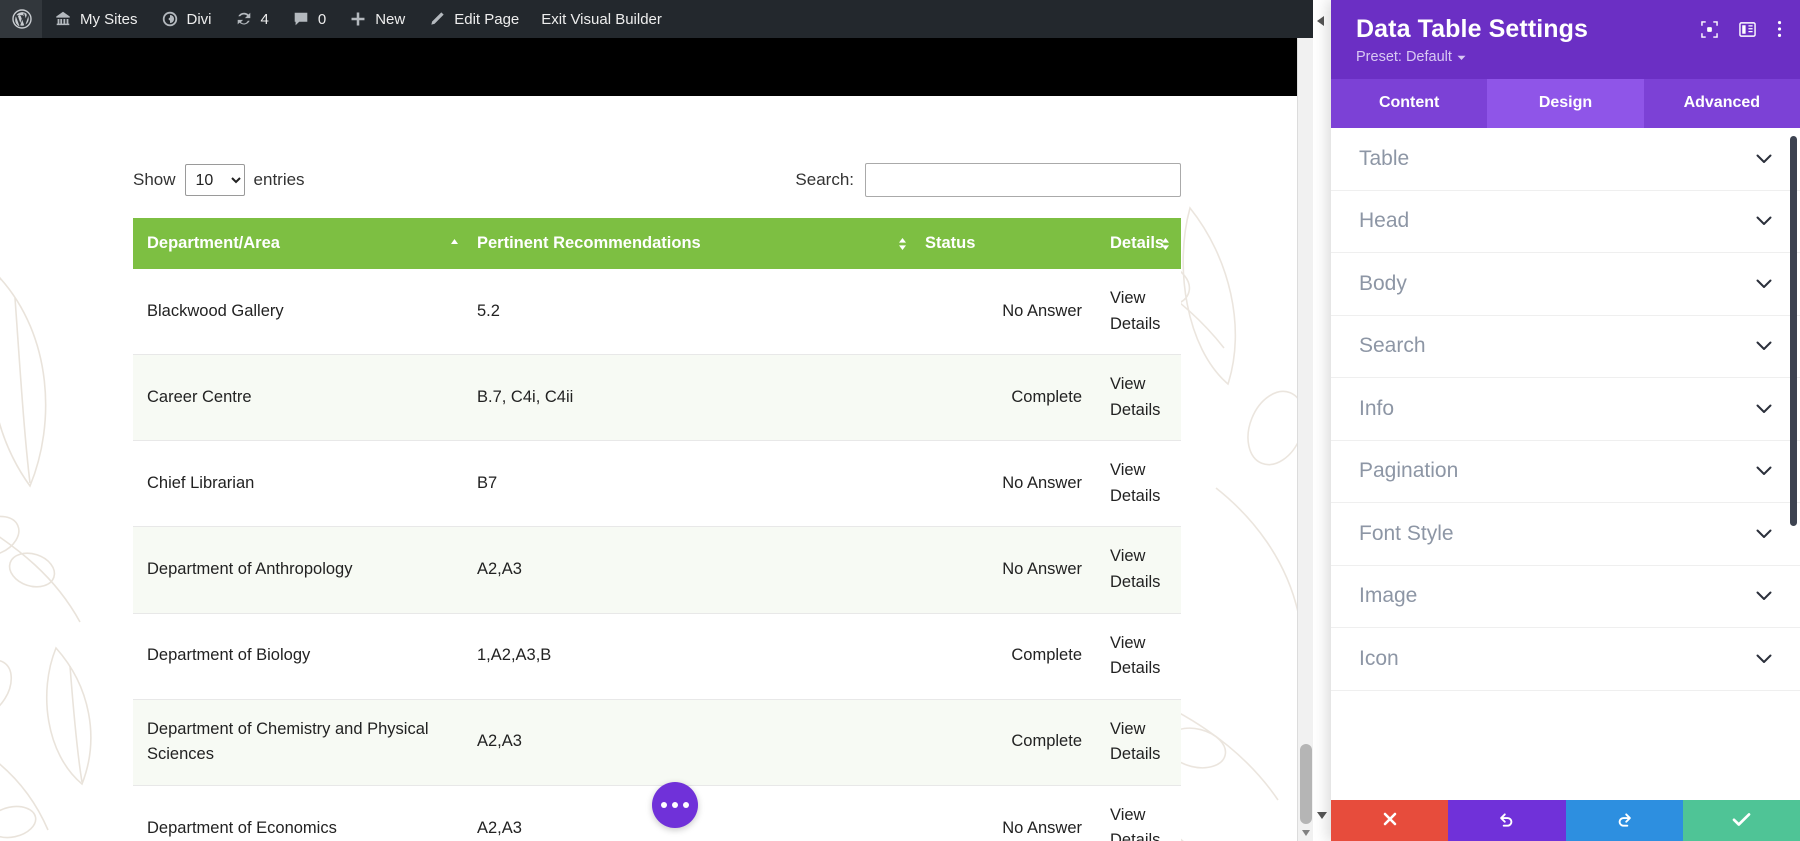 The height and width of the screenshot is (841, 1800). I want to click on scrollbar-thumb, so click(1306, 784).